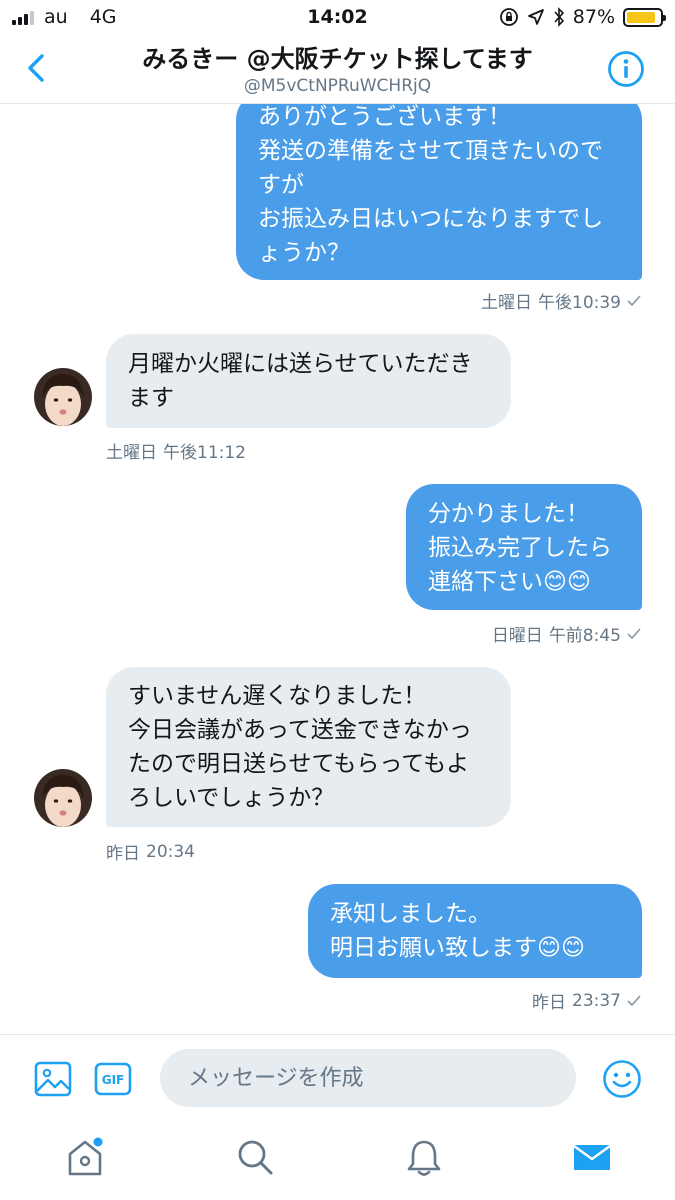 The height and width of the screenshot is (1200, 675). What do you see at coordinates (304, 253) in the screenshot?
I see `message-line: ょうか？` at bounding box center [304, 253].